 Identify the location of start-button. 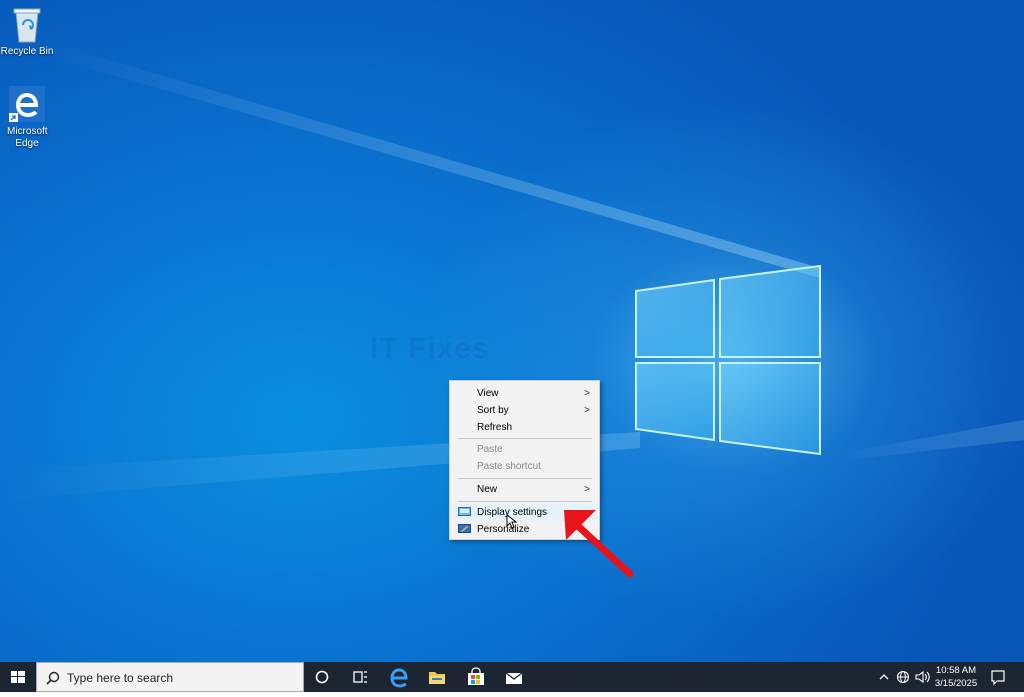
(18, 677).